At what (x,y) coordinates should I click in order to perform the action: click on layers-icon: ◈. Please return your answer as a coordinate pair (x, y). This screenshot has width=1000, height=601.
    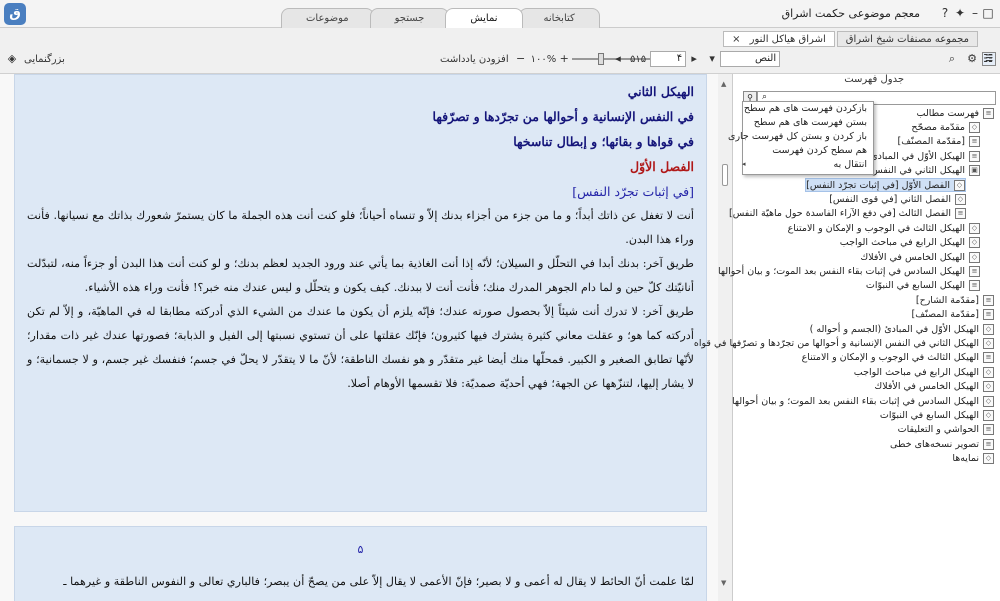
    Looking at the image, I should click on (12, 59).